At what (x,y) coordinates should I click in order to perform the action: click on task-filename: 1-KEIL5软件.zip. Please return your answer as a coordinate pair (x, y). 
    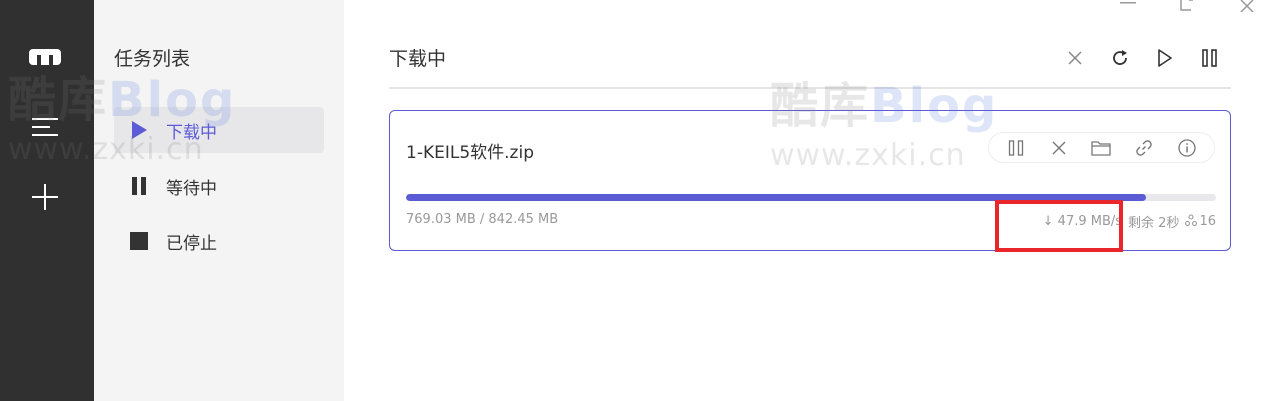
    Looking at the image, I should click on (470, 153).